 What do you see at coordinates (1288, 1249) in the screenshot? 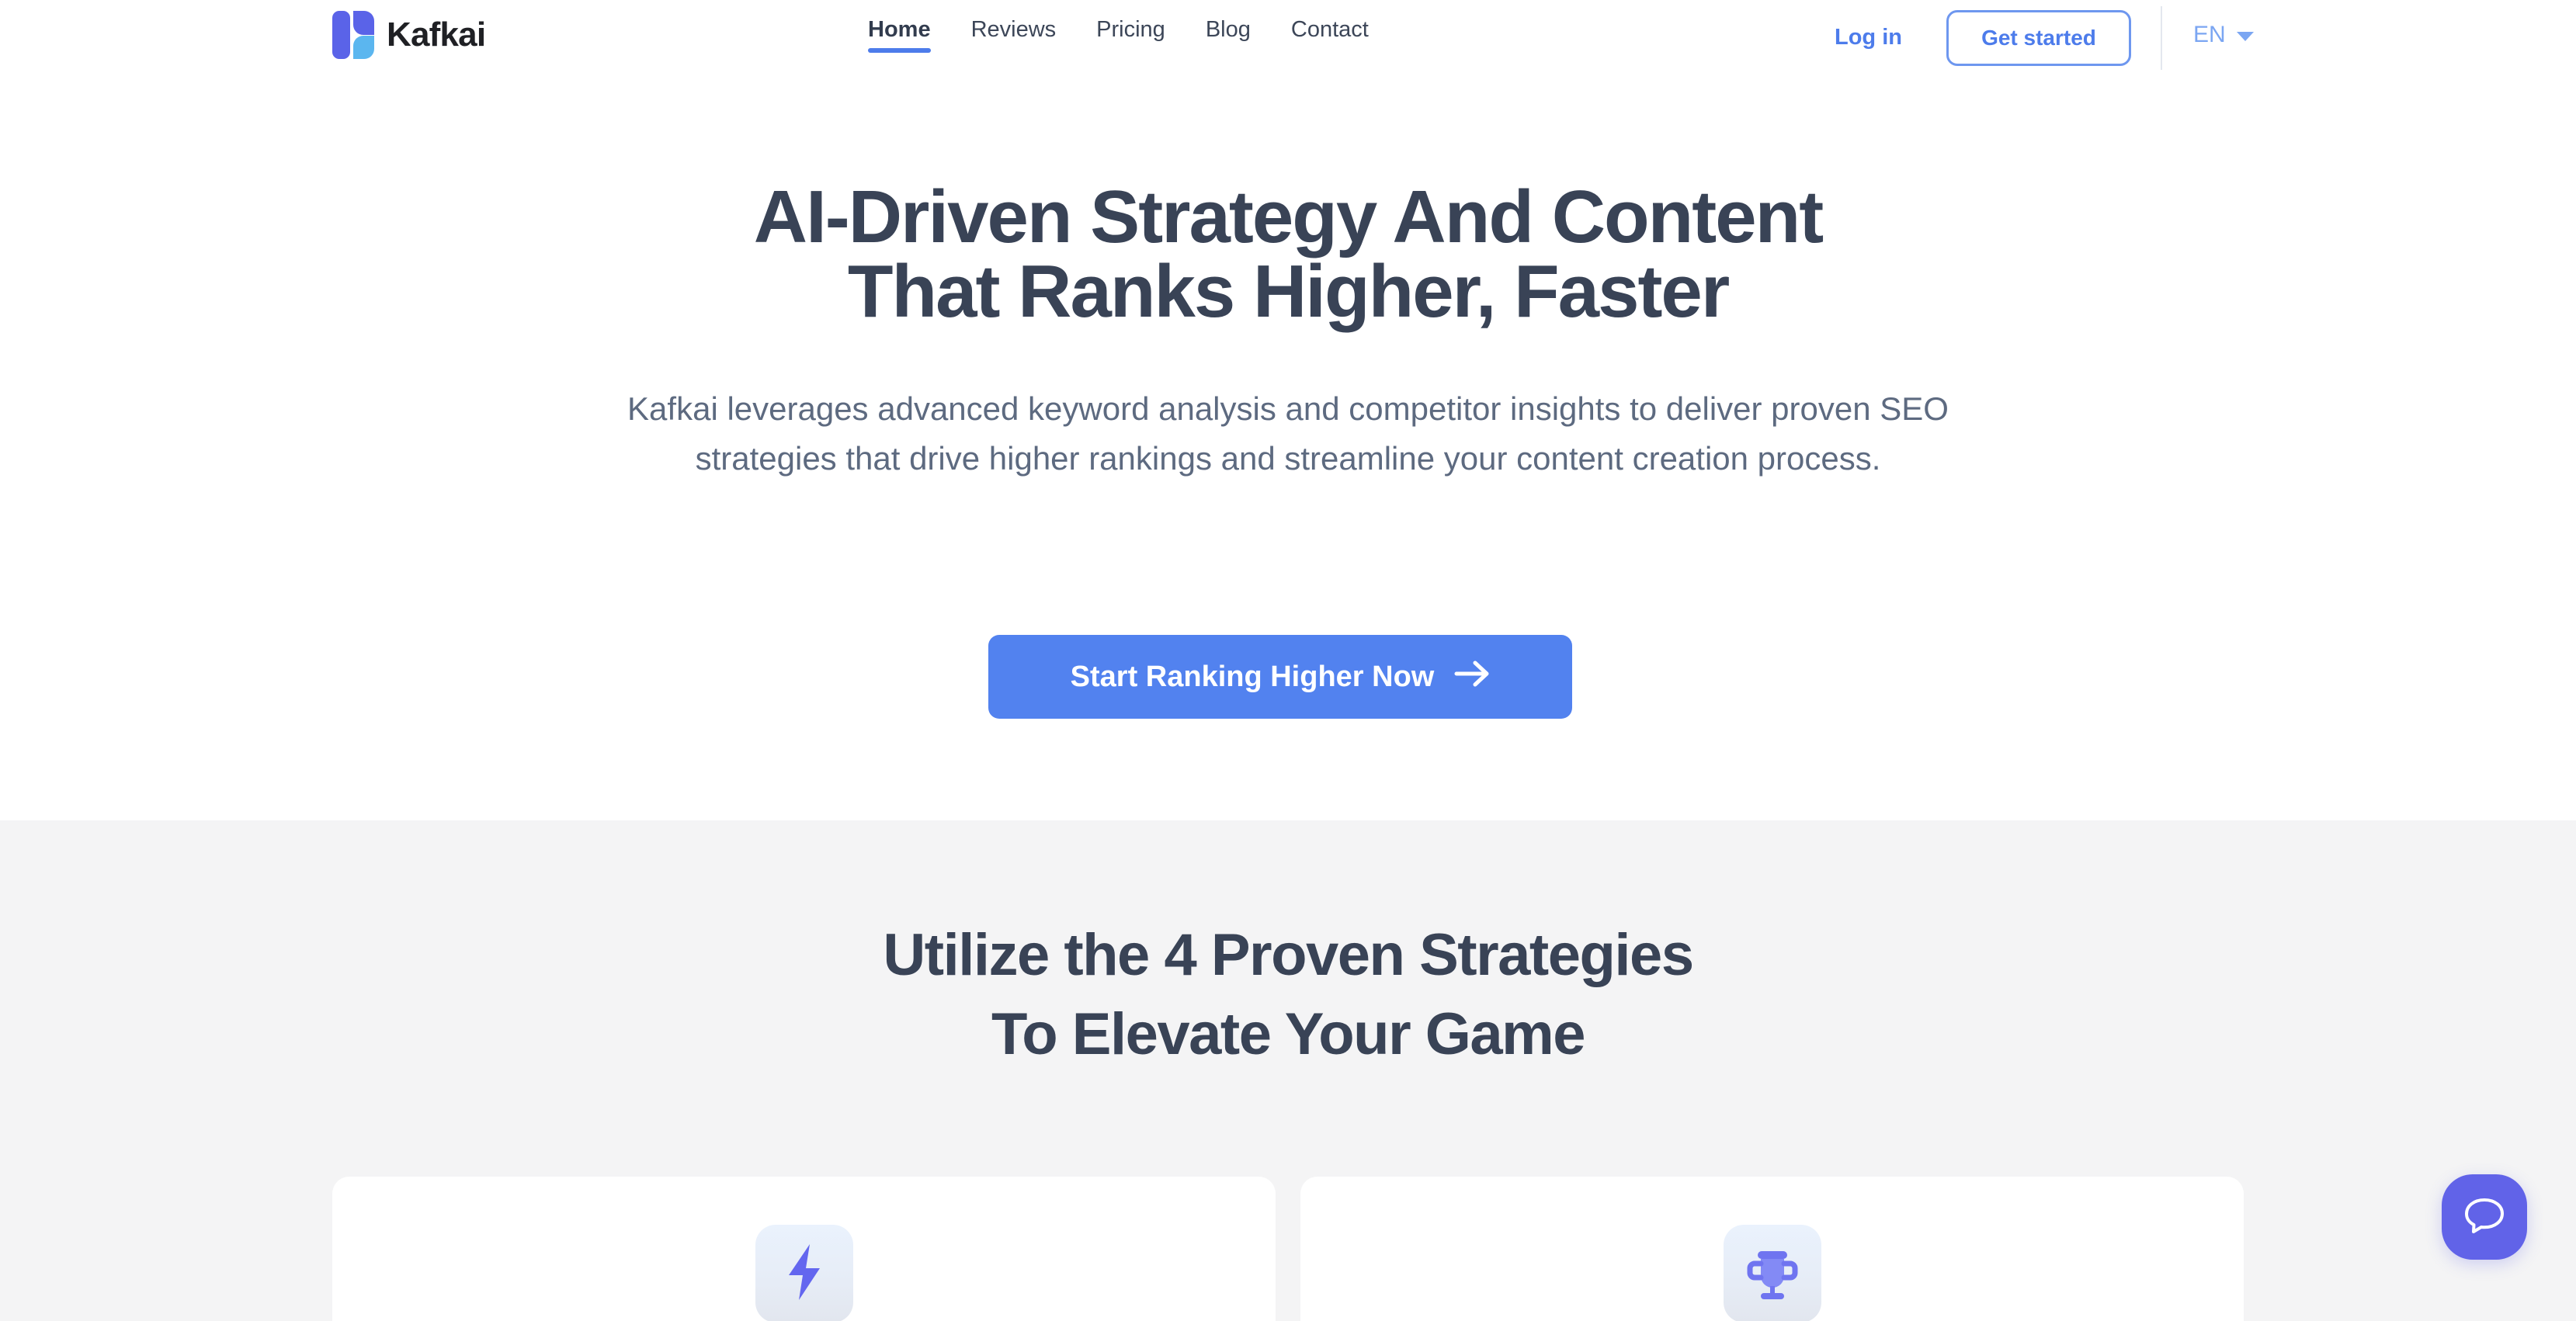
I see `strategy-cards-row` at bounding box center [1288, 1249].